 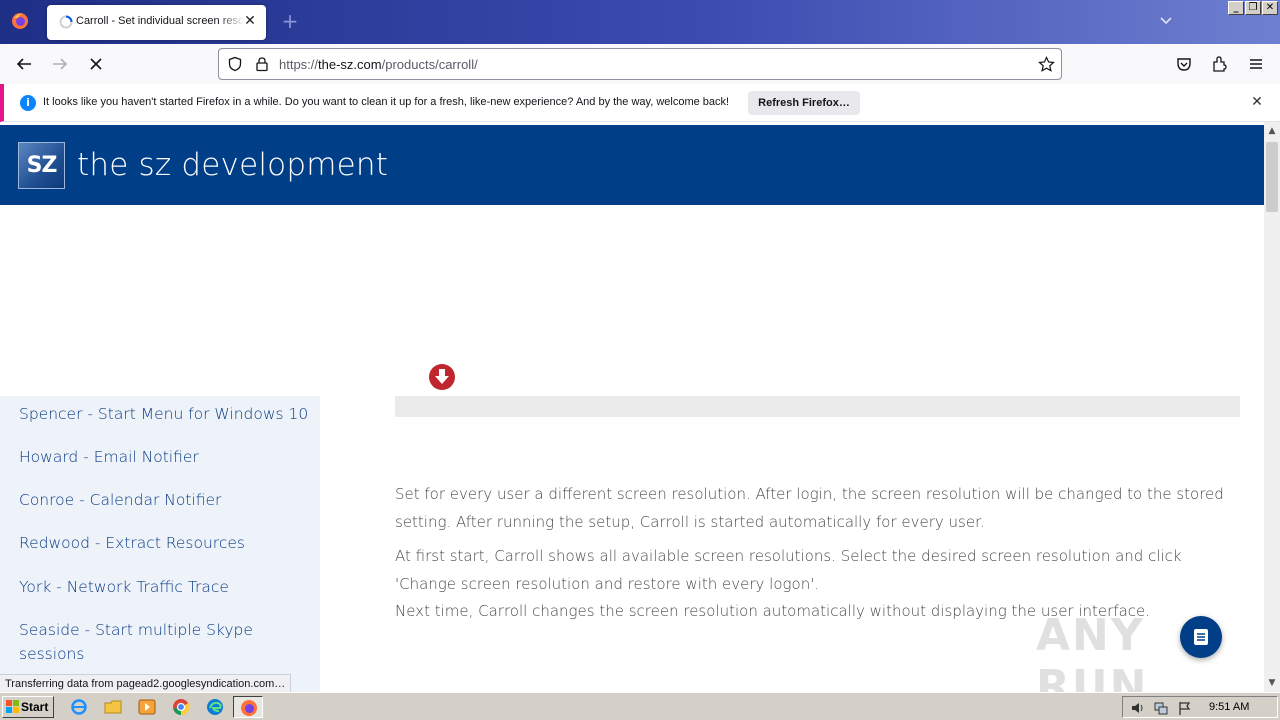 I want to click on back-arrow-icon, so click(x=24, y=64).